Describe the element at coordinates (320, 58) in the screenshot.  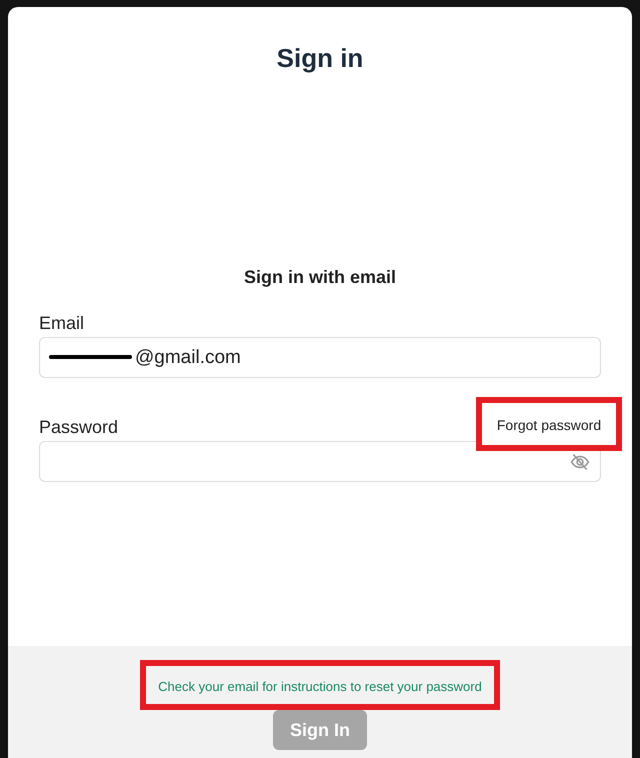
I see `page-title: Sign in` at that location.